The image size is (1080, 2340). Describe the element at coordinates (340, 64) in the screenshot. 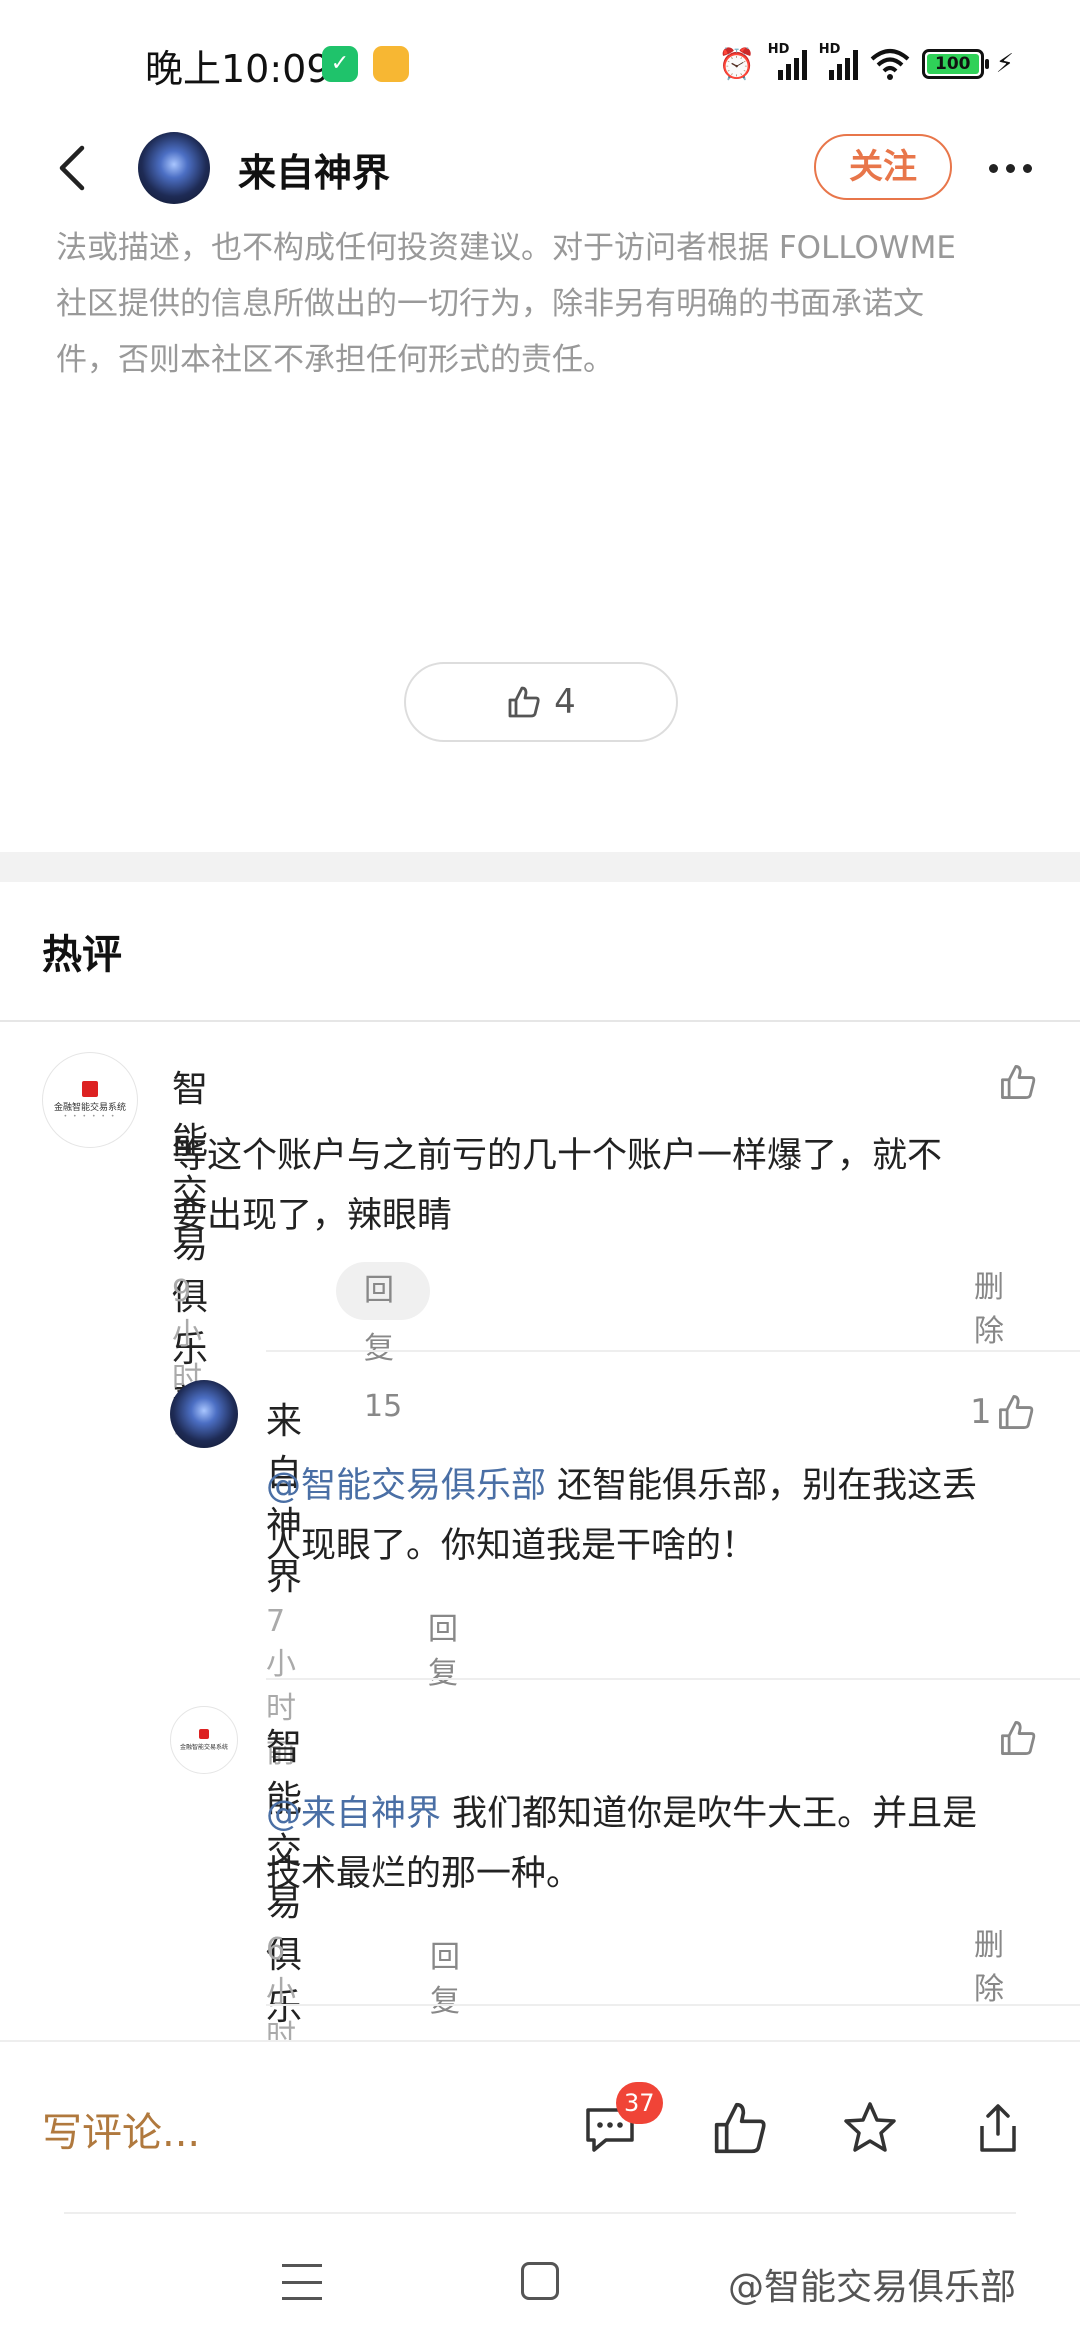

I see `security-app-icon: ✓` at that location.